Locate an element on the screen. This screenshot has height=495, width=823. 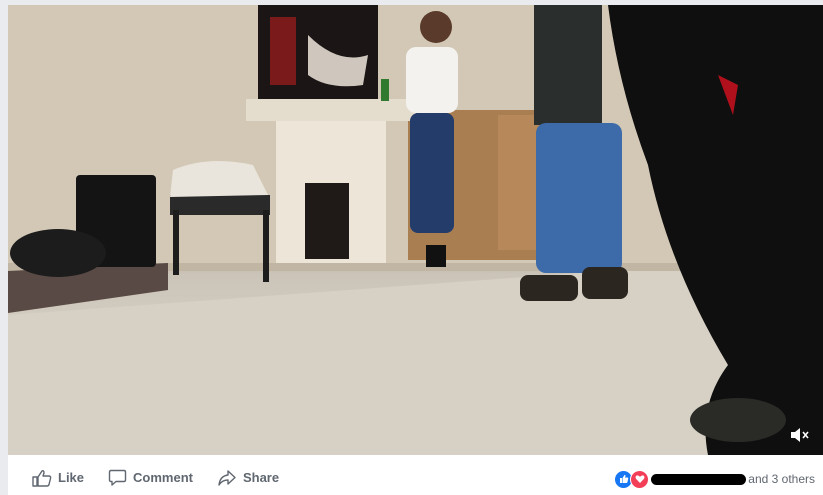
thumbs-up-icon is located at coordinates (42, 478).